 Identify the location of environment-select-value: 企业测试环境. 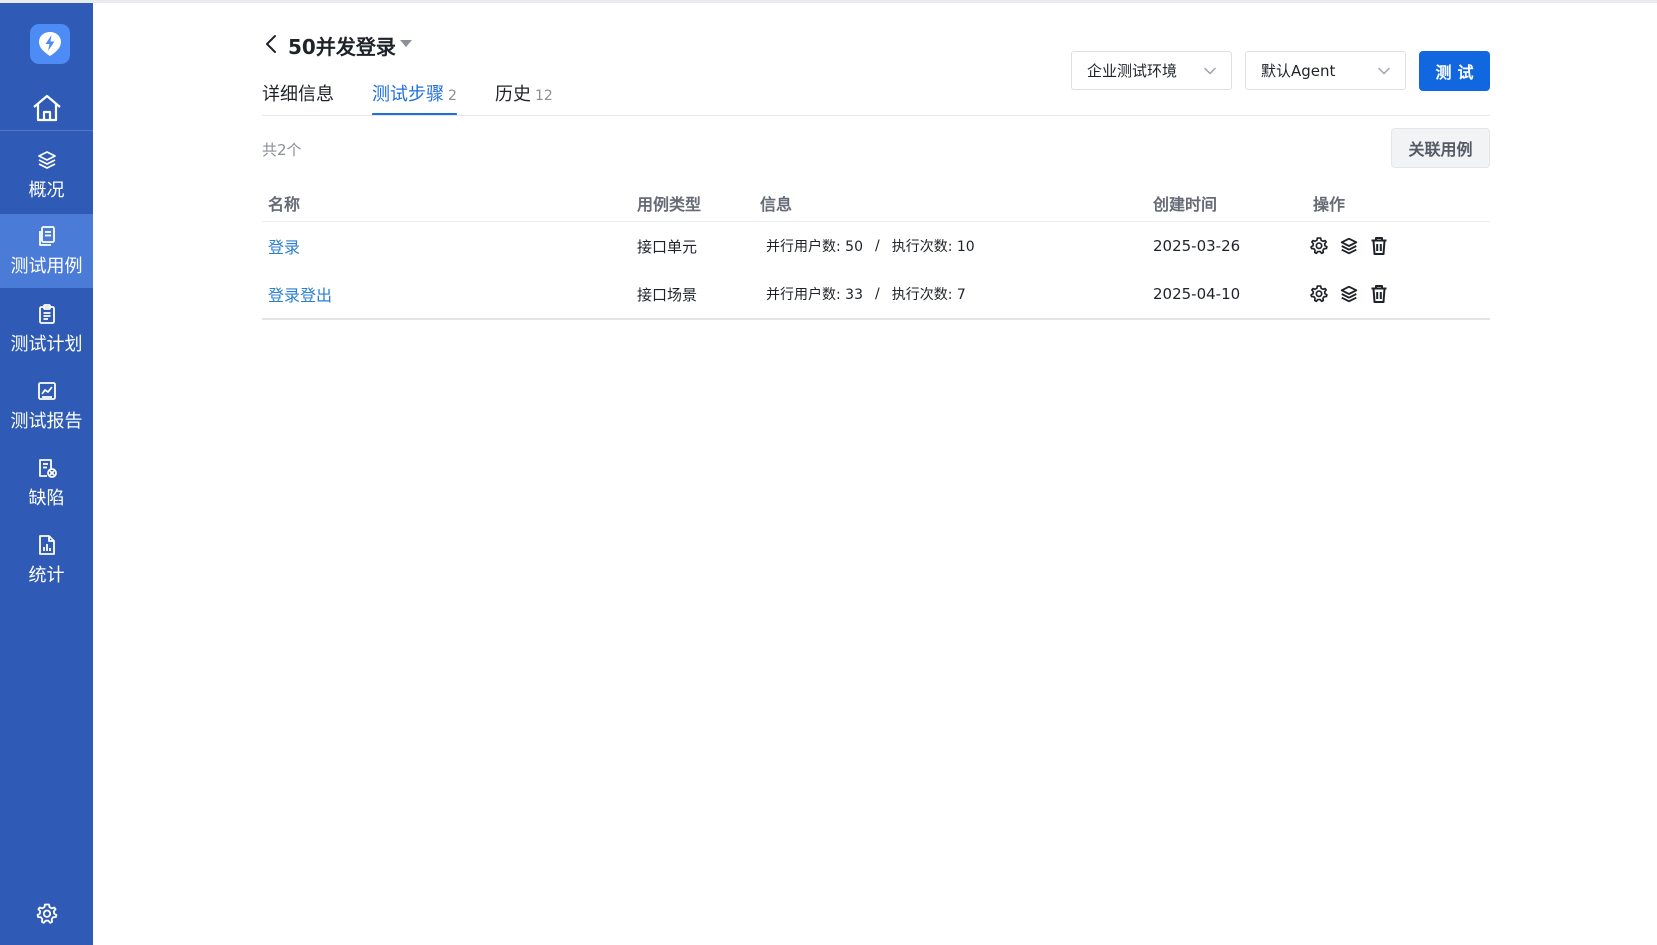
(1132, 71).